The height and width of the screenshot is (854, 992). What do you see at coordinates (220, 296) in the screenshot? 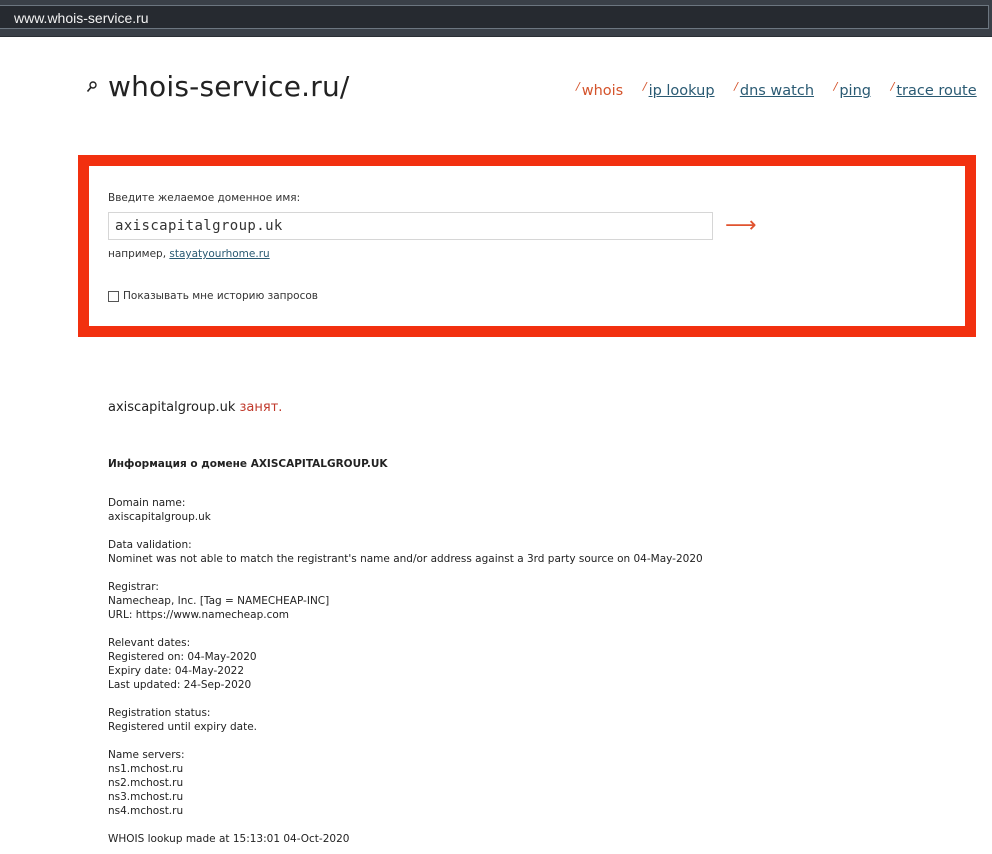
I see `history-checkbox-label: Показывать мне историю запросов` at bounding box center [220, 296].